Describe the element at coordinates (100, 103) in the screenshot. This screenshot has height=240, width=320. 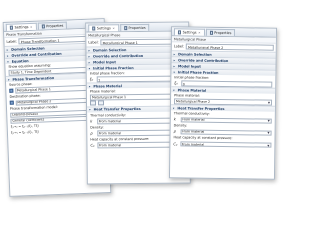
I see `go-to-material-button` at that location.